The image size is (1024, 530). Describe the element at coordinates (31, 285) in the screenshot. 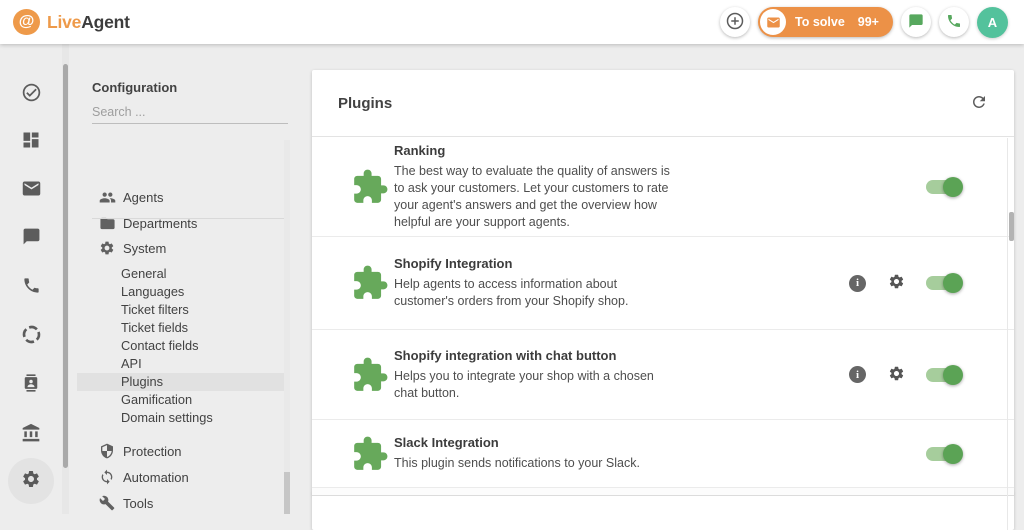

I see `sidebar-item-phone-icon` at that location.